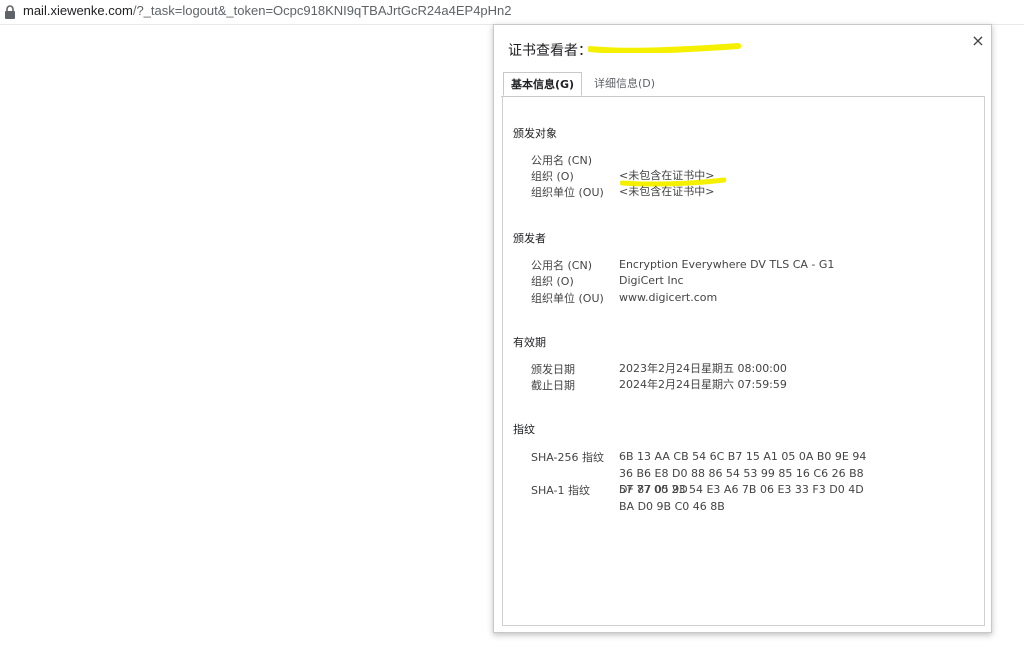 The width and height of the screenshot is (1024, 654). I want to click on row-key: 颁发日期, so click(553, 369).